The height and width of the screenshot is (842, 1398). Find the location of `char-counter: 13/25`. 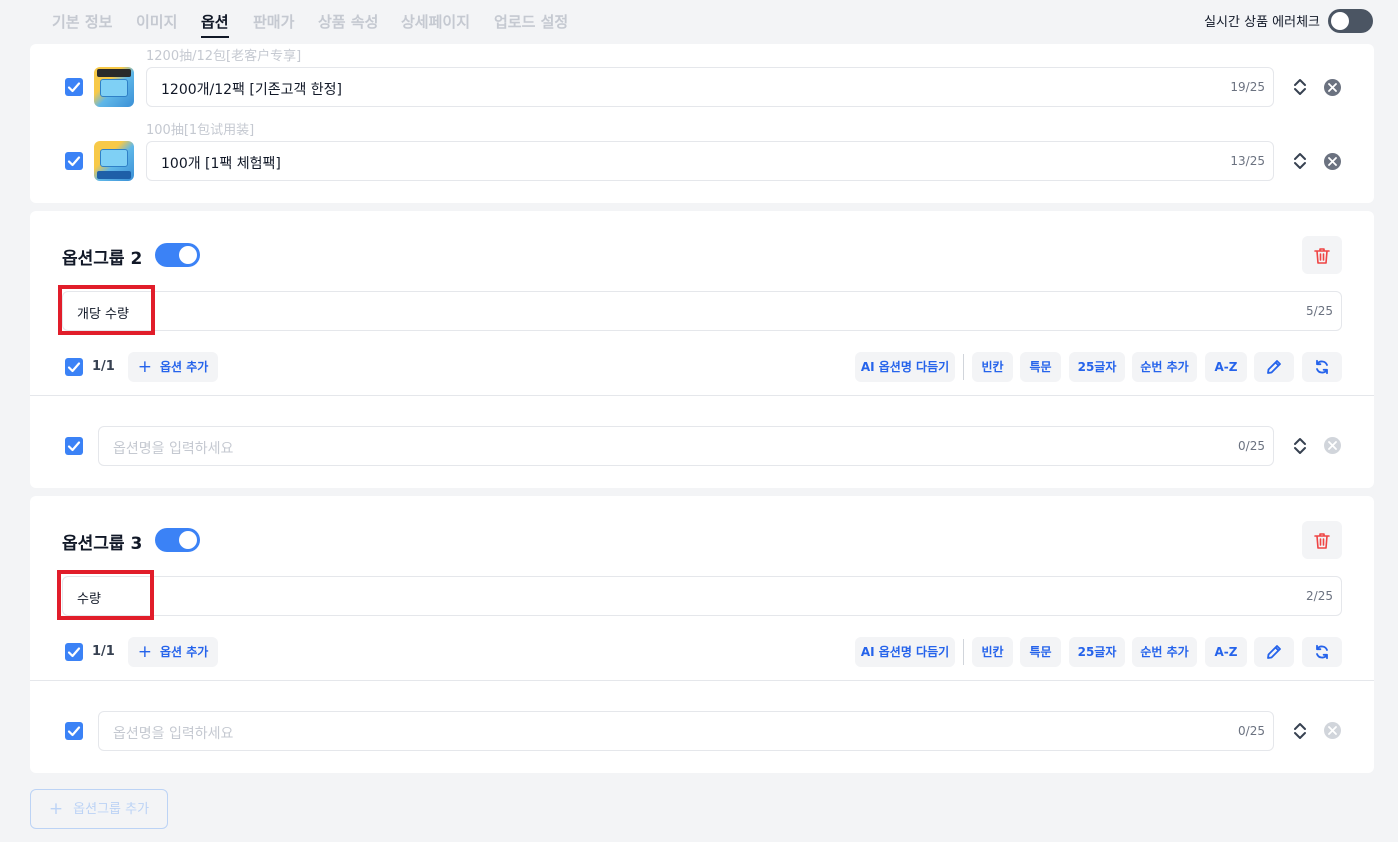

char-counter: 13/25 is located at coordinates (1247, 161).